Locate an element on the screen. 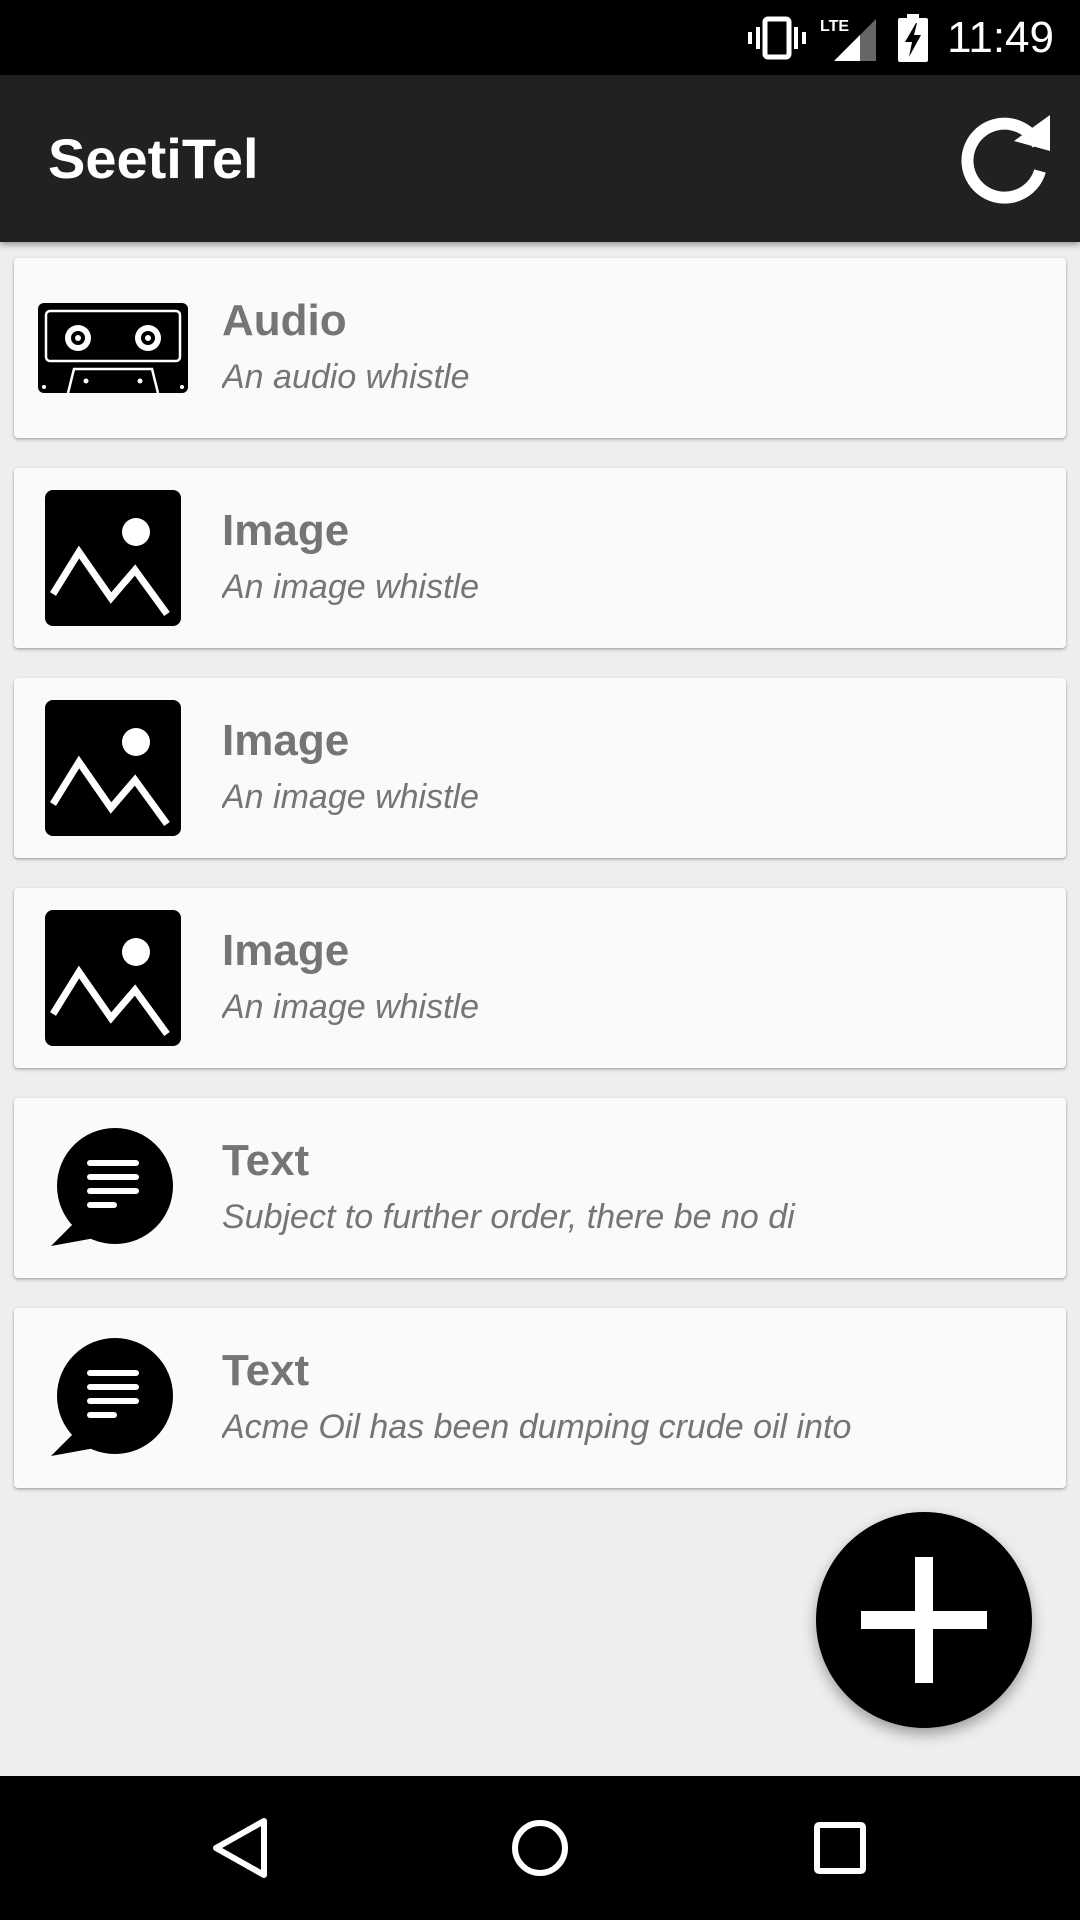 This screenshot has height=1920, width=1080. list-item: Audio An audio whistle is located at coordinates (540, 348).